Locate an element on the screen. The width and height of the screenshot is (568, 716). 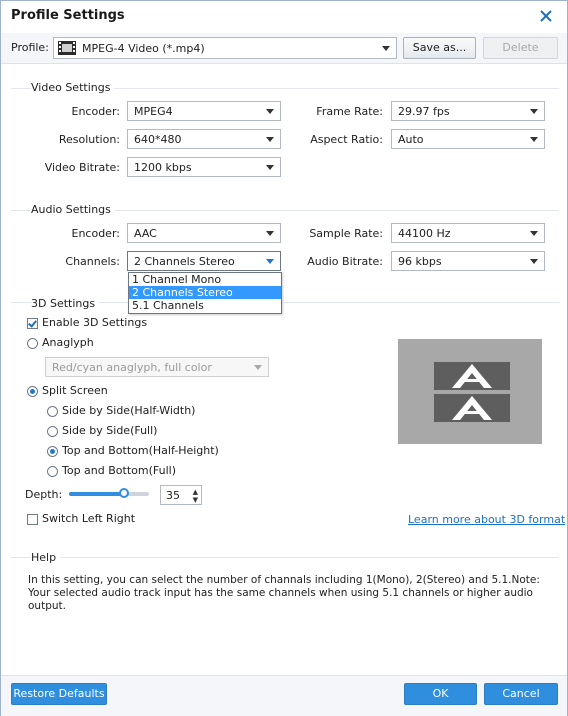
audio-encoder-label: Encoder: is located at coordinates (96, 233).